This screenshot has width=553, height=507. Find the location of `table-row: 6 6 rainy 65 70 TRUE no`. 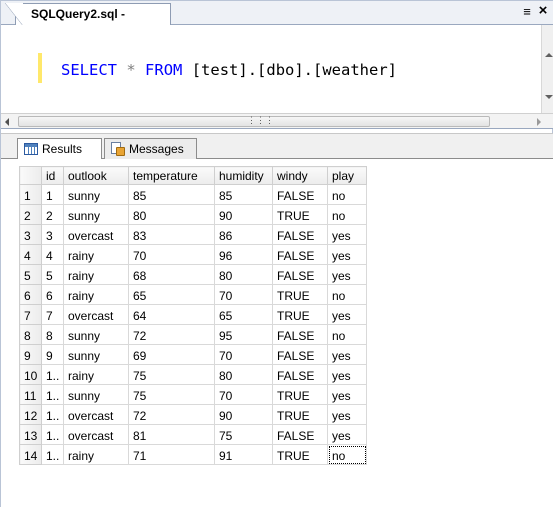

table-row: 6 6 rainy 65 70 TRUE no is located at coordinates (193, 294).